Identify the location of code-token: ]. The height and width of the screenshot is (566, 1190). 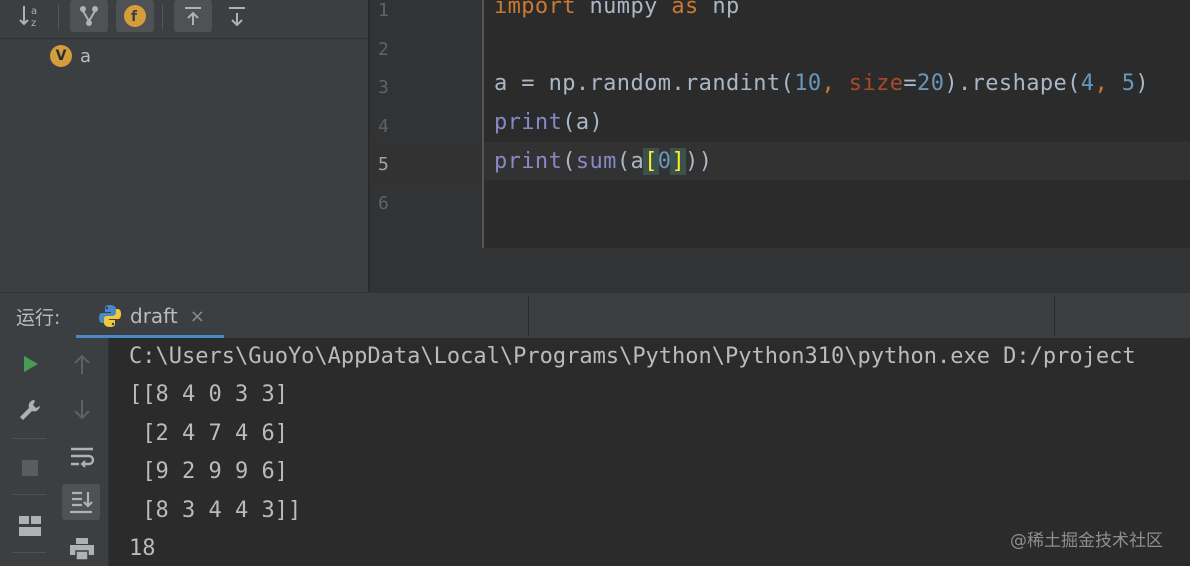
(678, 161).